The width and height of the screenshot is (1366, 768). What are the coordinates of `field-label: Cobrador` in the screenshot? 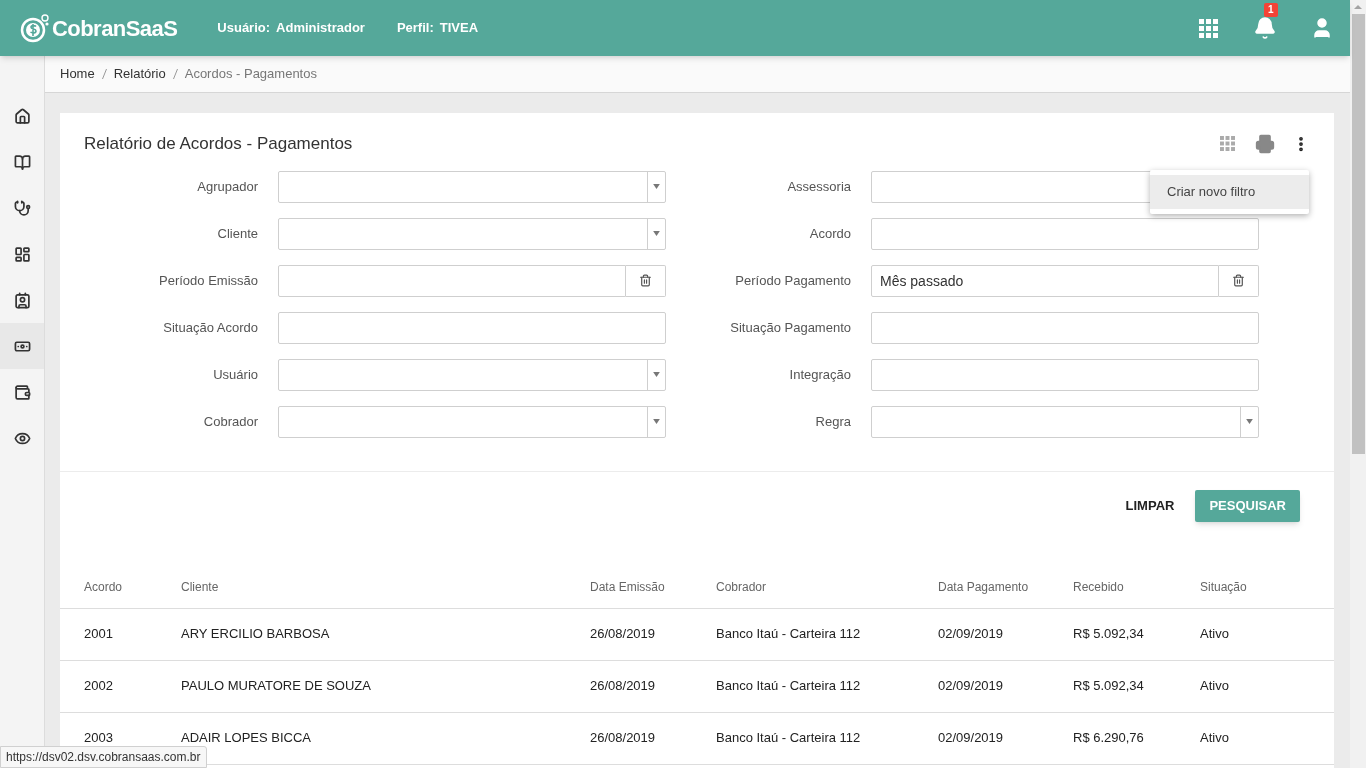 It's located at (230, 421).